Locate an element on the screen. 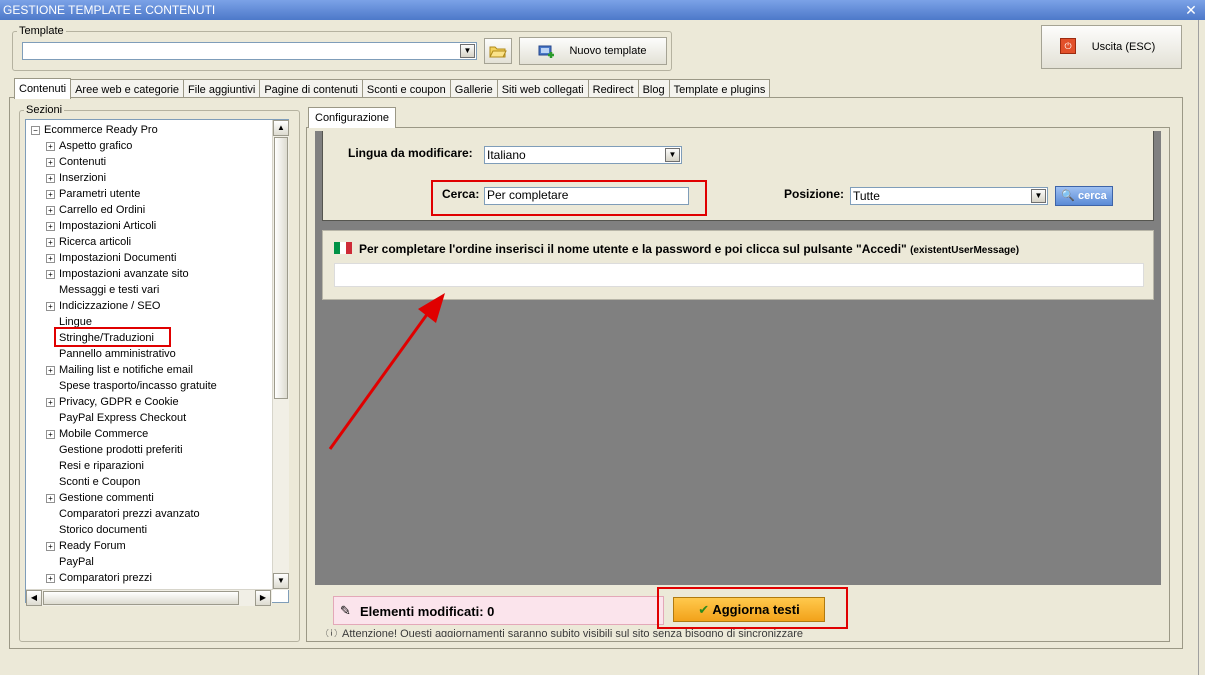 This screenshot has height=675, width=1205. tab-redirect: Redirect is located at coordinates (613, 89).